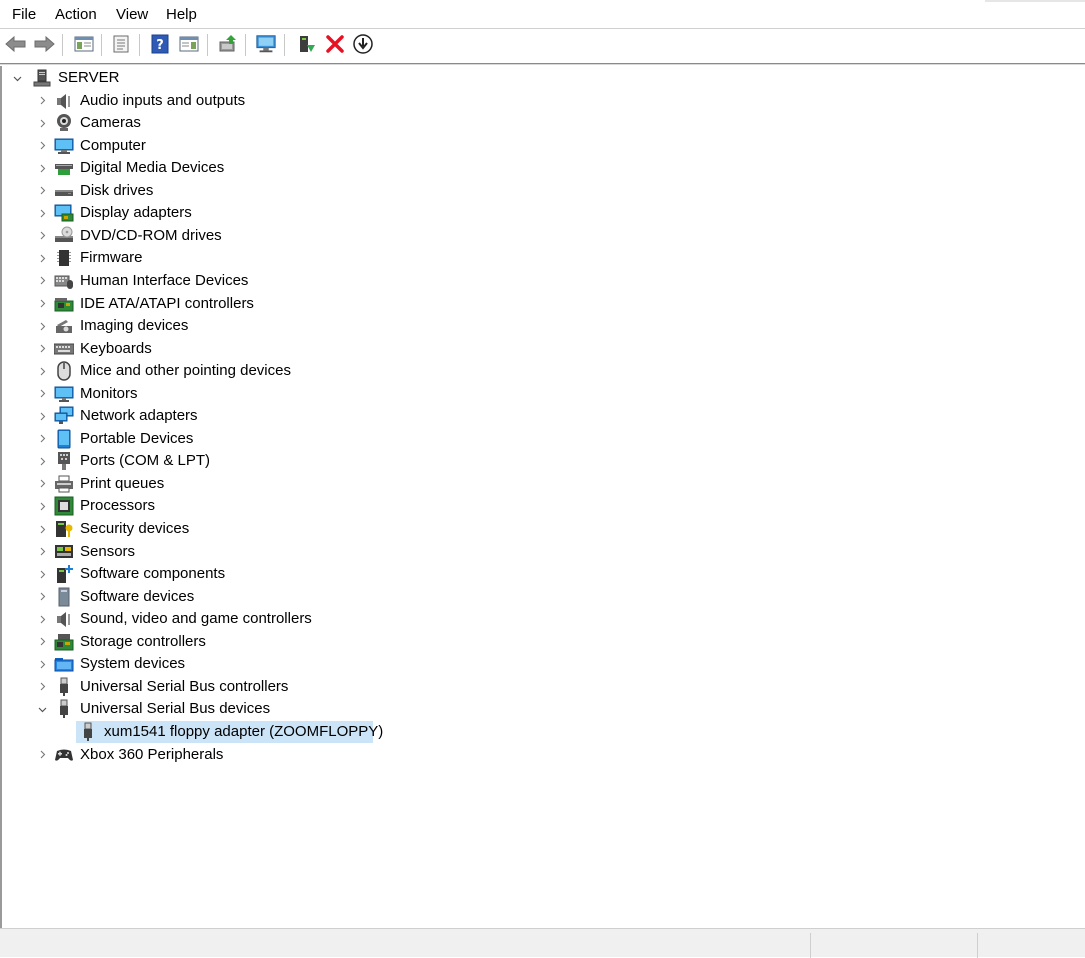 This screenshot has width=1085, height=958. What do you see at coordinates (64, 416) in the screenshot?
I see `network-icon` at bounding box center [64, 416].